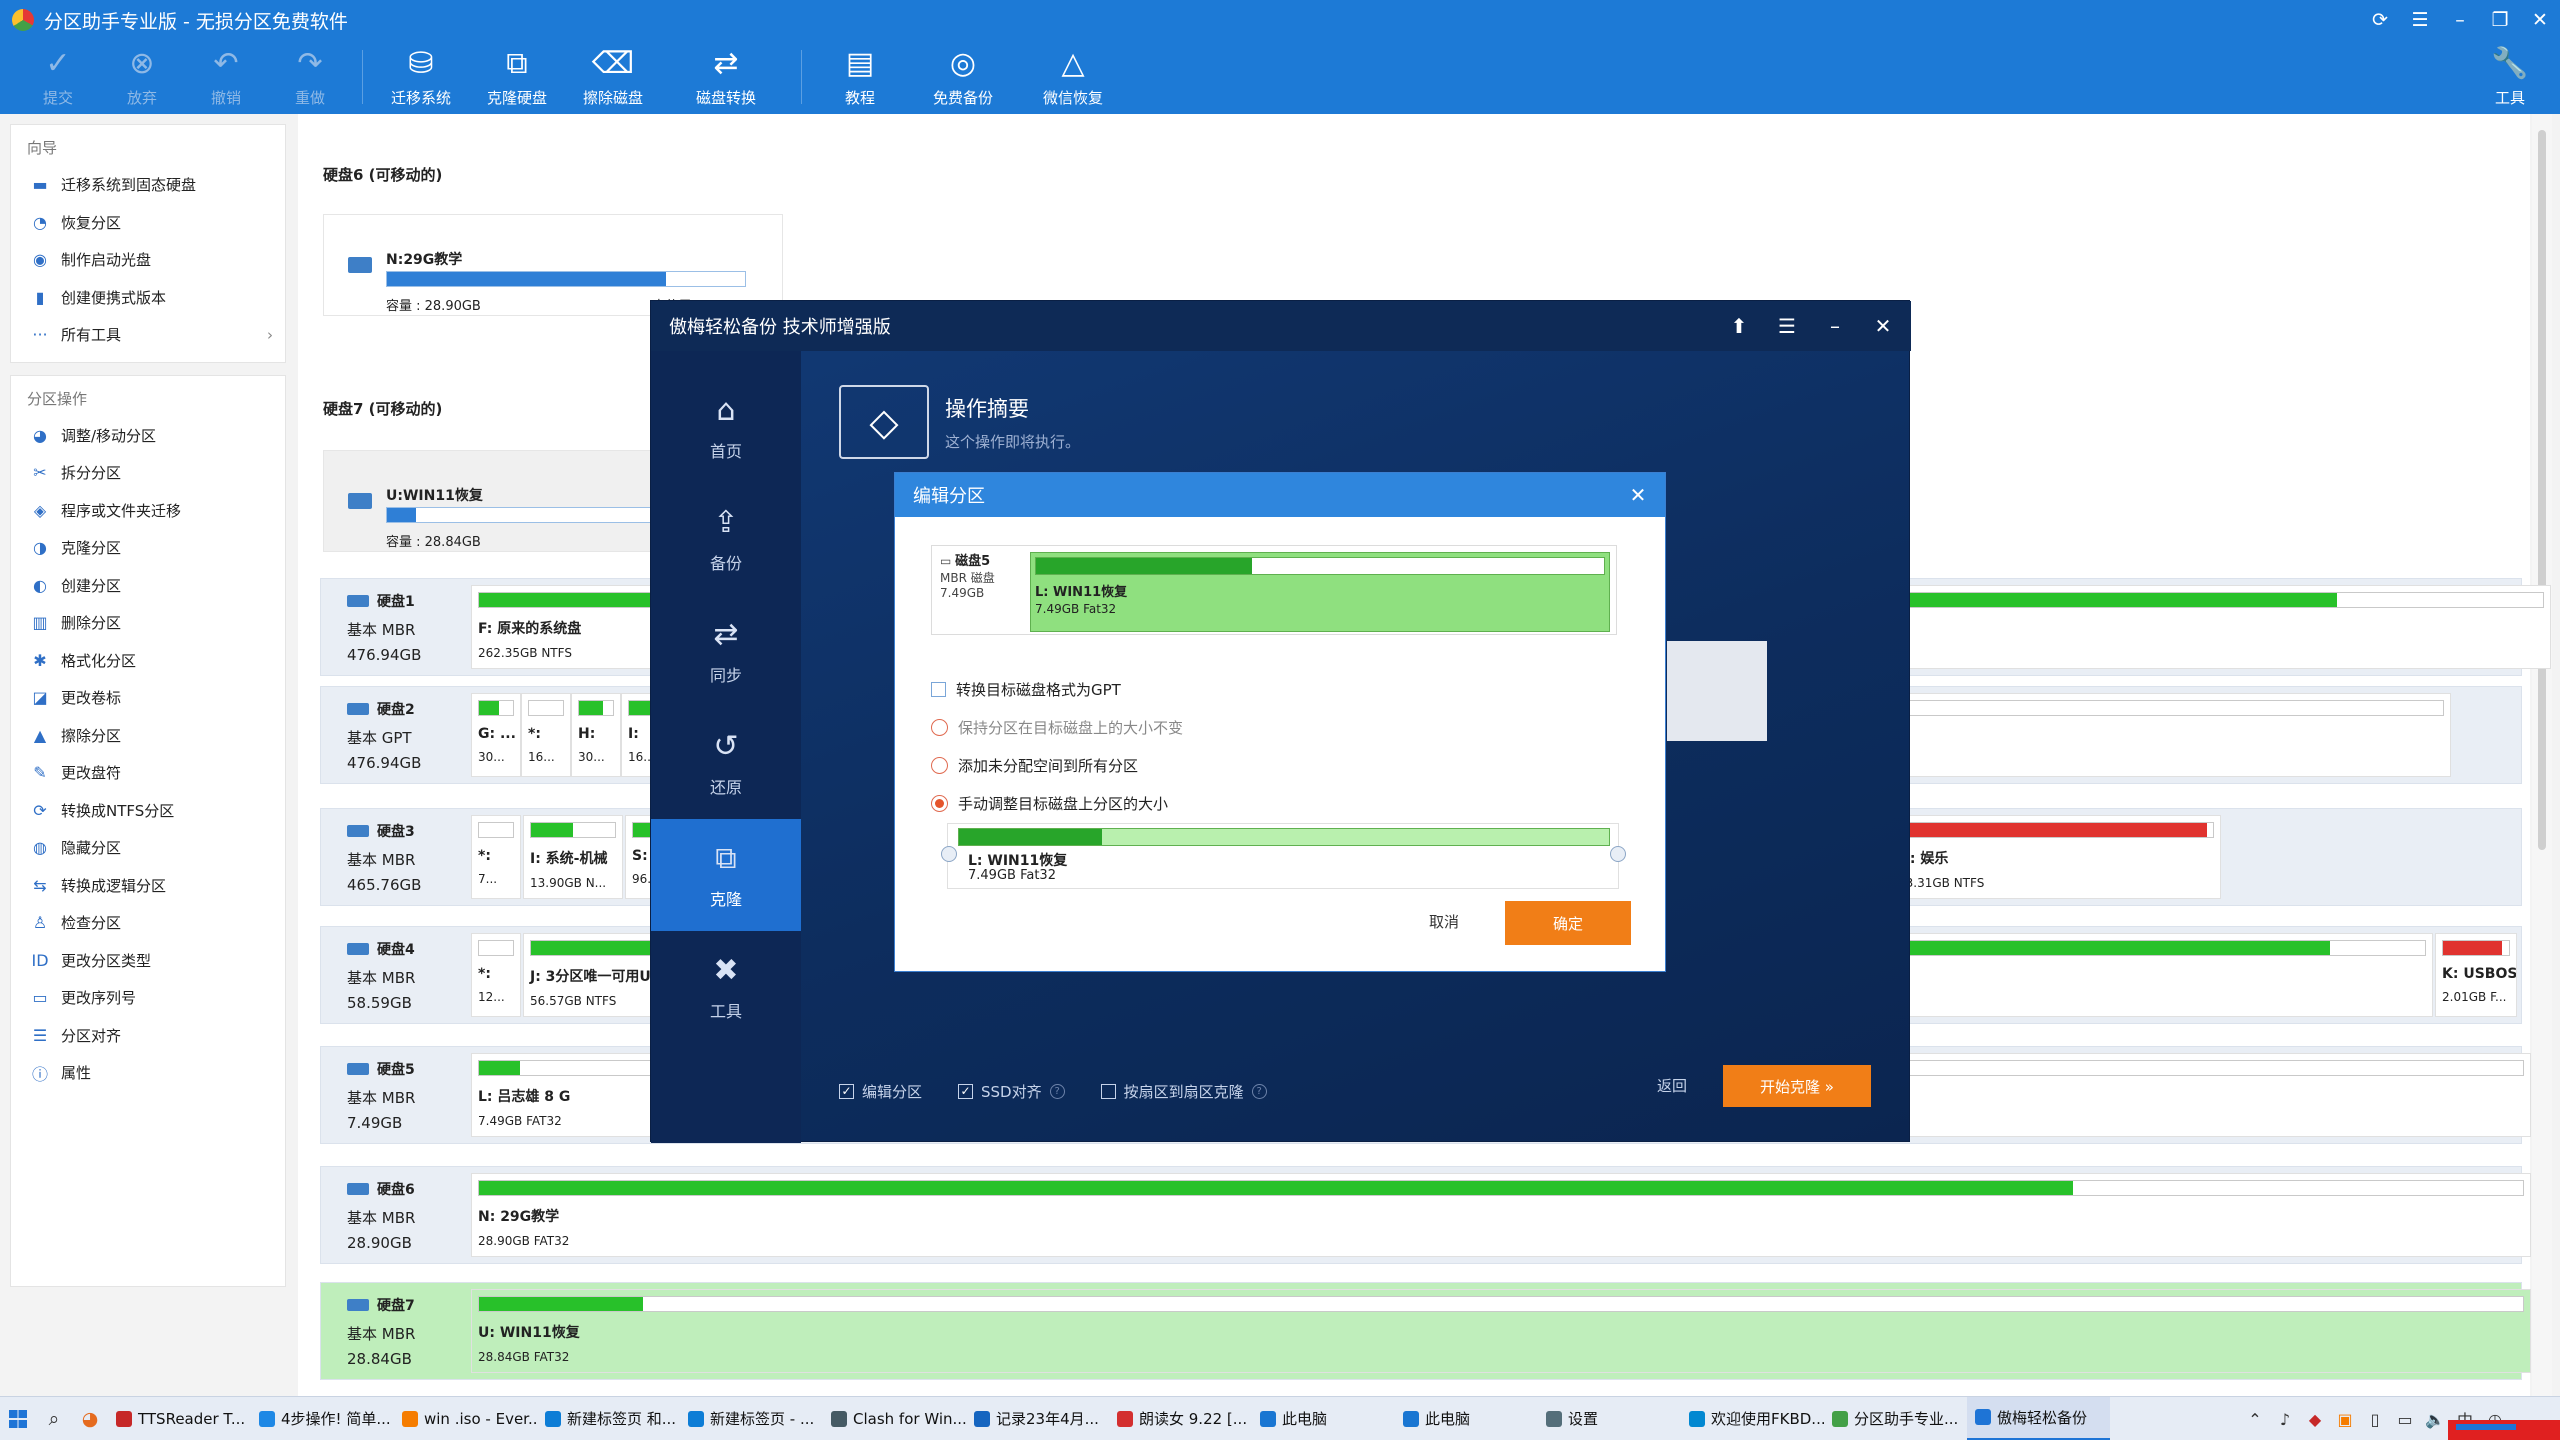  I want to click on sidebar-item-all-tools: ··· 所有工具 ›, so click(148, 335).